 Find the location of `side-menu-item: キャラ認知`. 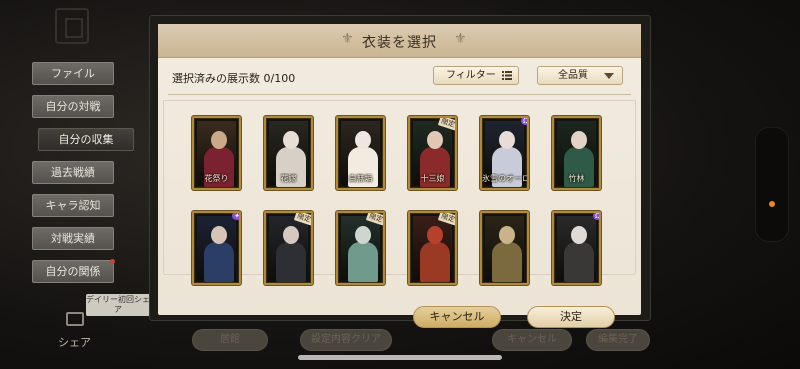

side-menu-item: キャラ認知 is located at coordinates (73, 205).